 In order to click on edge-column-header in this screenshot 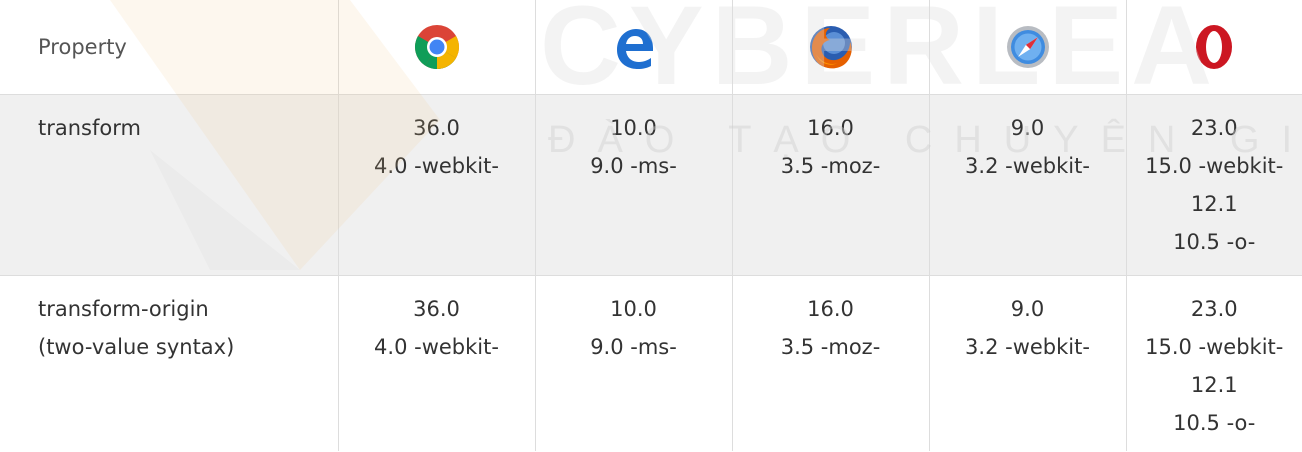, I will do `click(634, 47)`.